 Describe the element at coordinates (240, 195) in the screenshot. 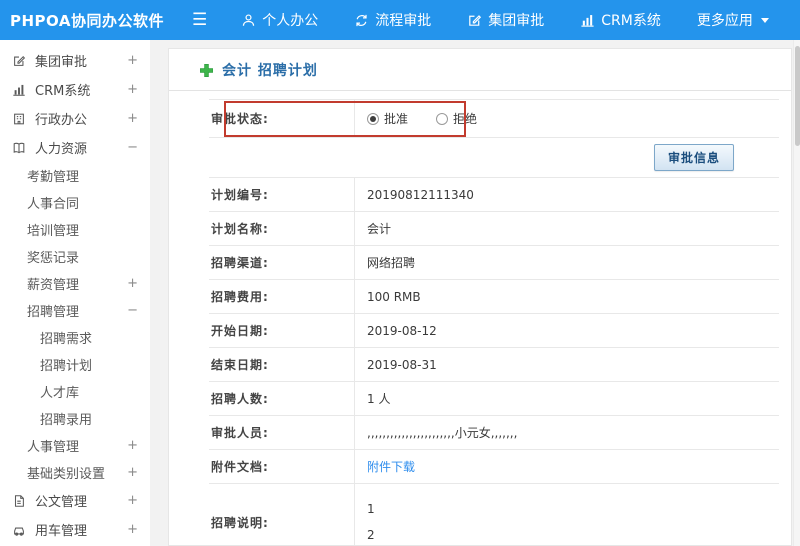

I see `field-label: 计划编号:` at that location.